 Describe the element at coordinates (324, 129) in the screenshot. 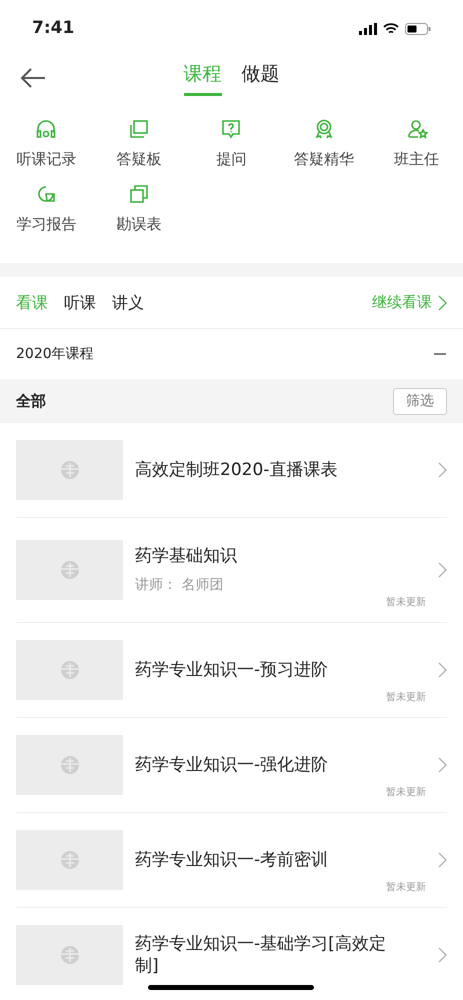

I see `medal-icon` at that location.